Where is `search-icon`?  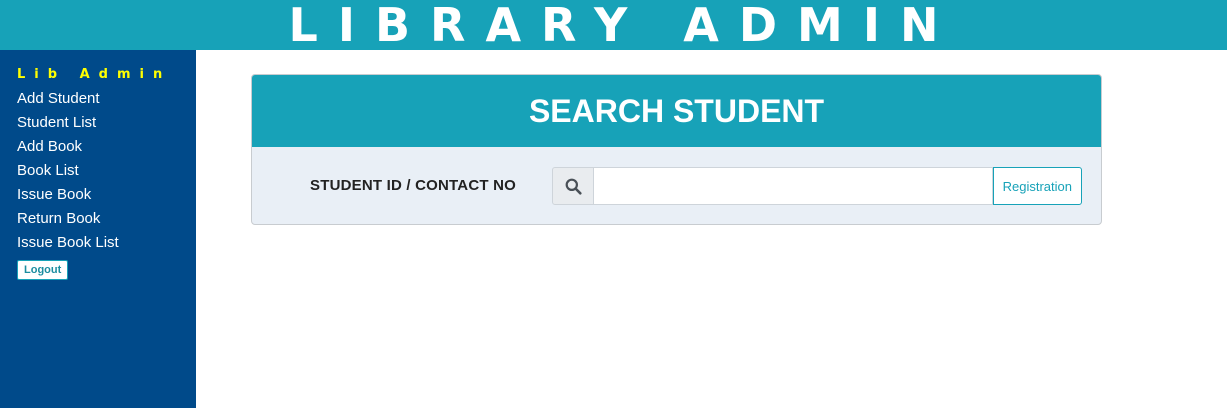
search-icon is located at coordinates (573, 186).